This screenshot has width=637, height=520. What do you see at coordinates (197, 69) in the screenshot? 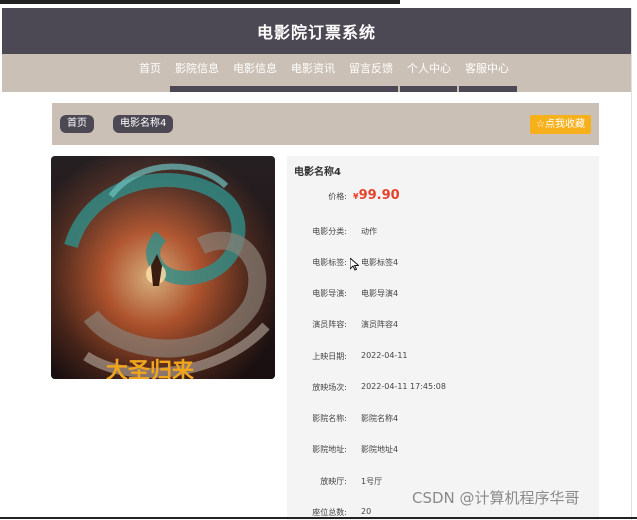
I see `nav-item-cinema-info: 影院信息` at bounding box center [197, 69].